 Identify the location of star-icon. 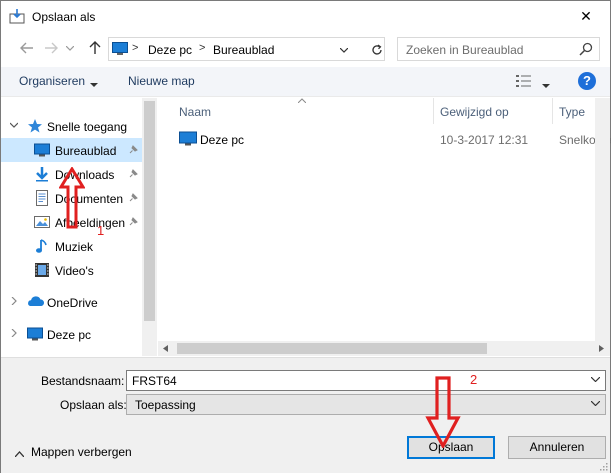
(35, 126).